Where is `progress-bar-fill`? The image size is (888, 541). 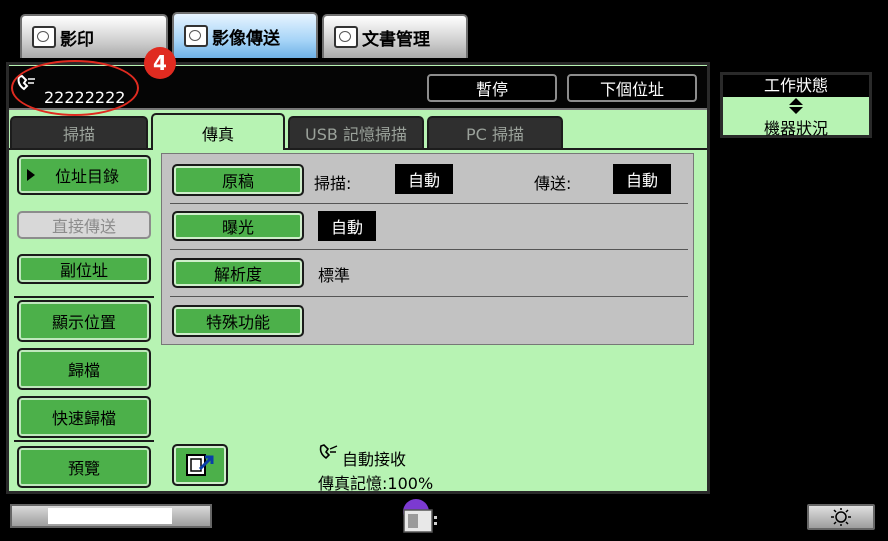 progress-bar-fill is located at coordinates (110, 516).